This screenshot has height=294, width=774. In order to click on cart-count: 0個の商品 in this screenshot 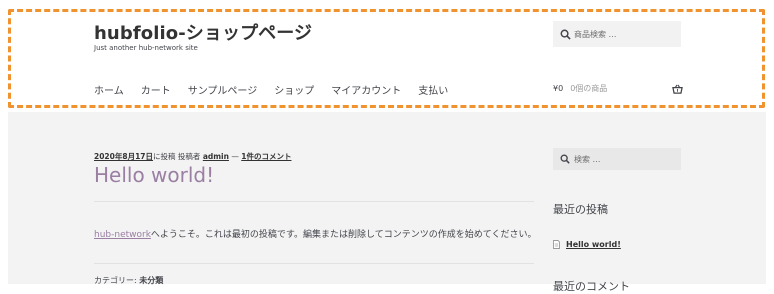, I will do `click(589, 88)`.